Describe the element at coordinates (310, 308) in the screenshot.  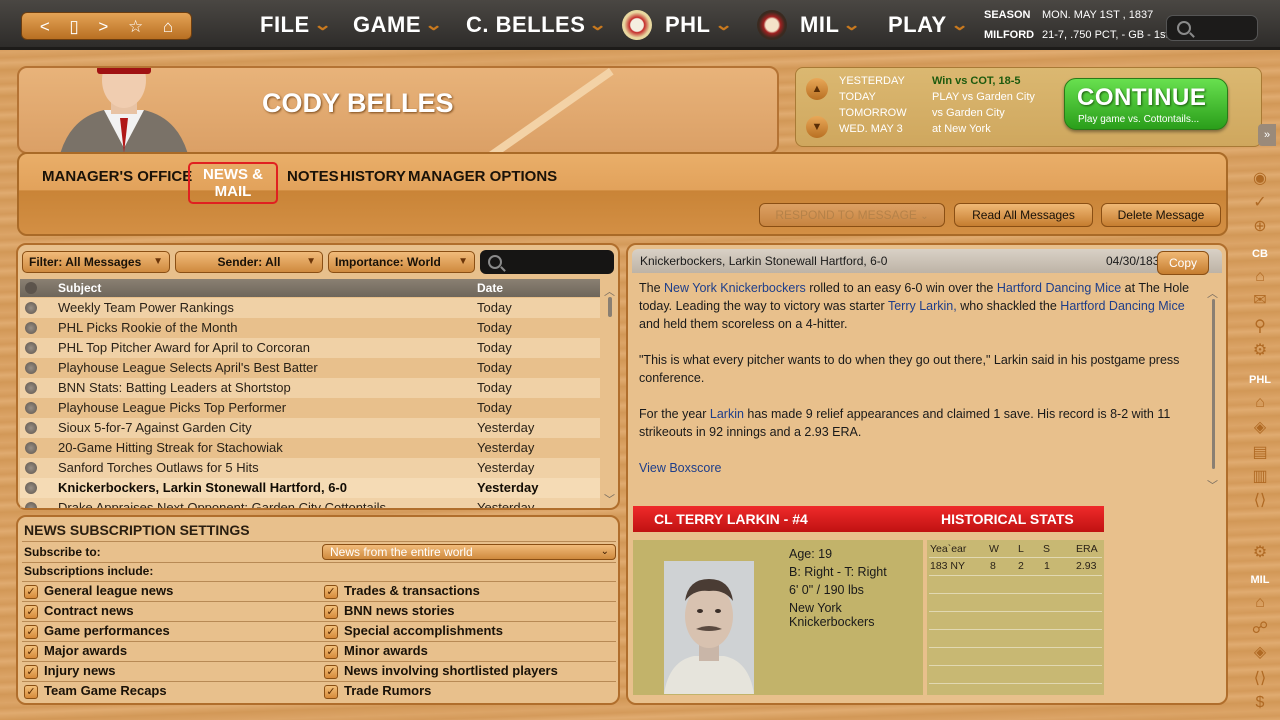
I see `list-item: Weekly Team Power Rankings Today` at that location.